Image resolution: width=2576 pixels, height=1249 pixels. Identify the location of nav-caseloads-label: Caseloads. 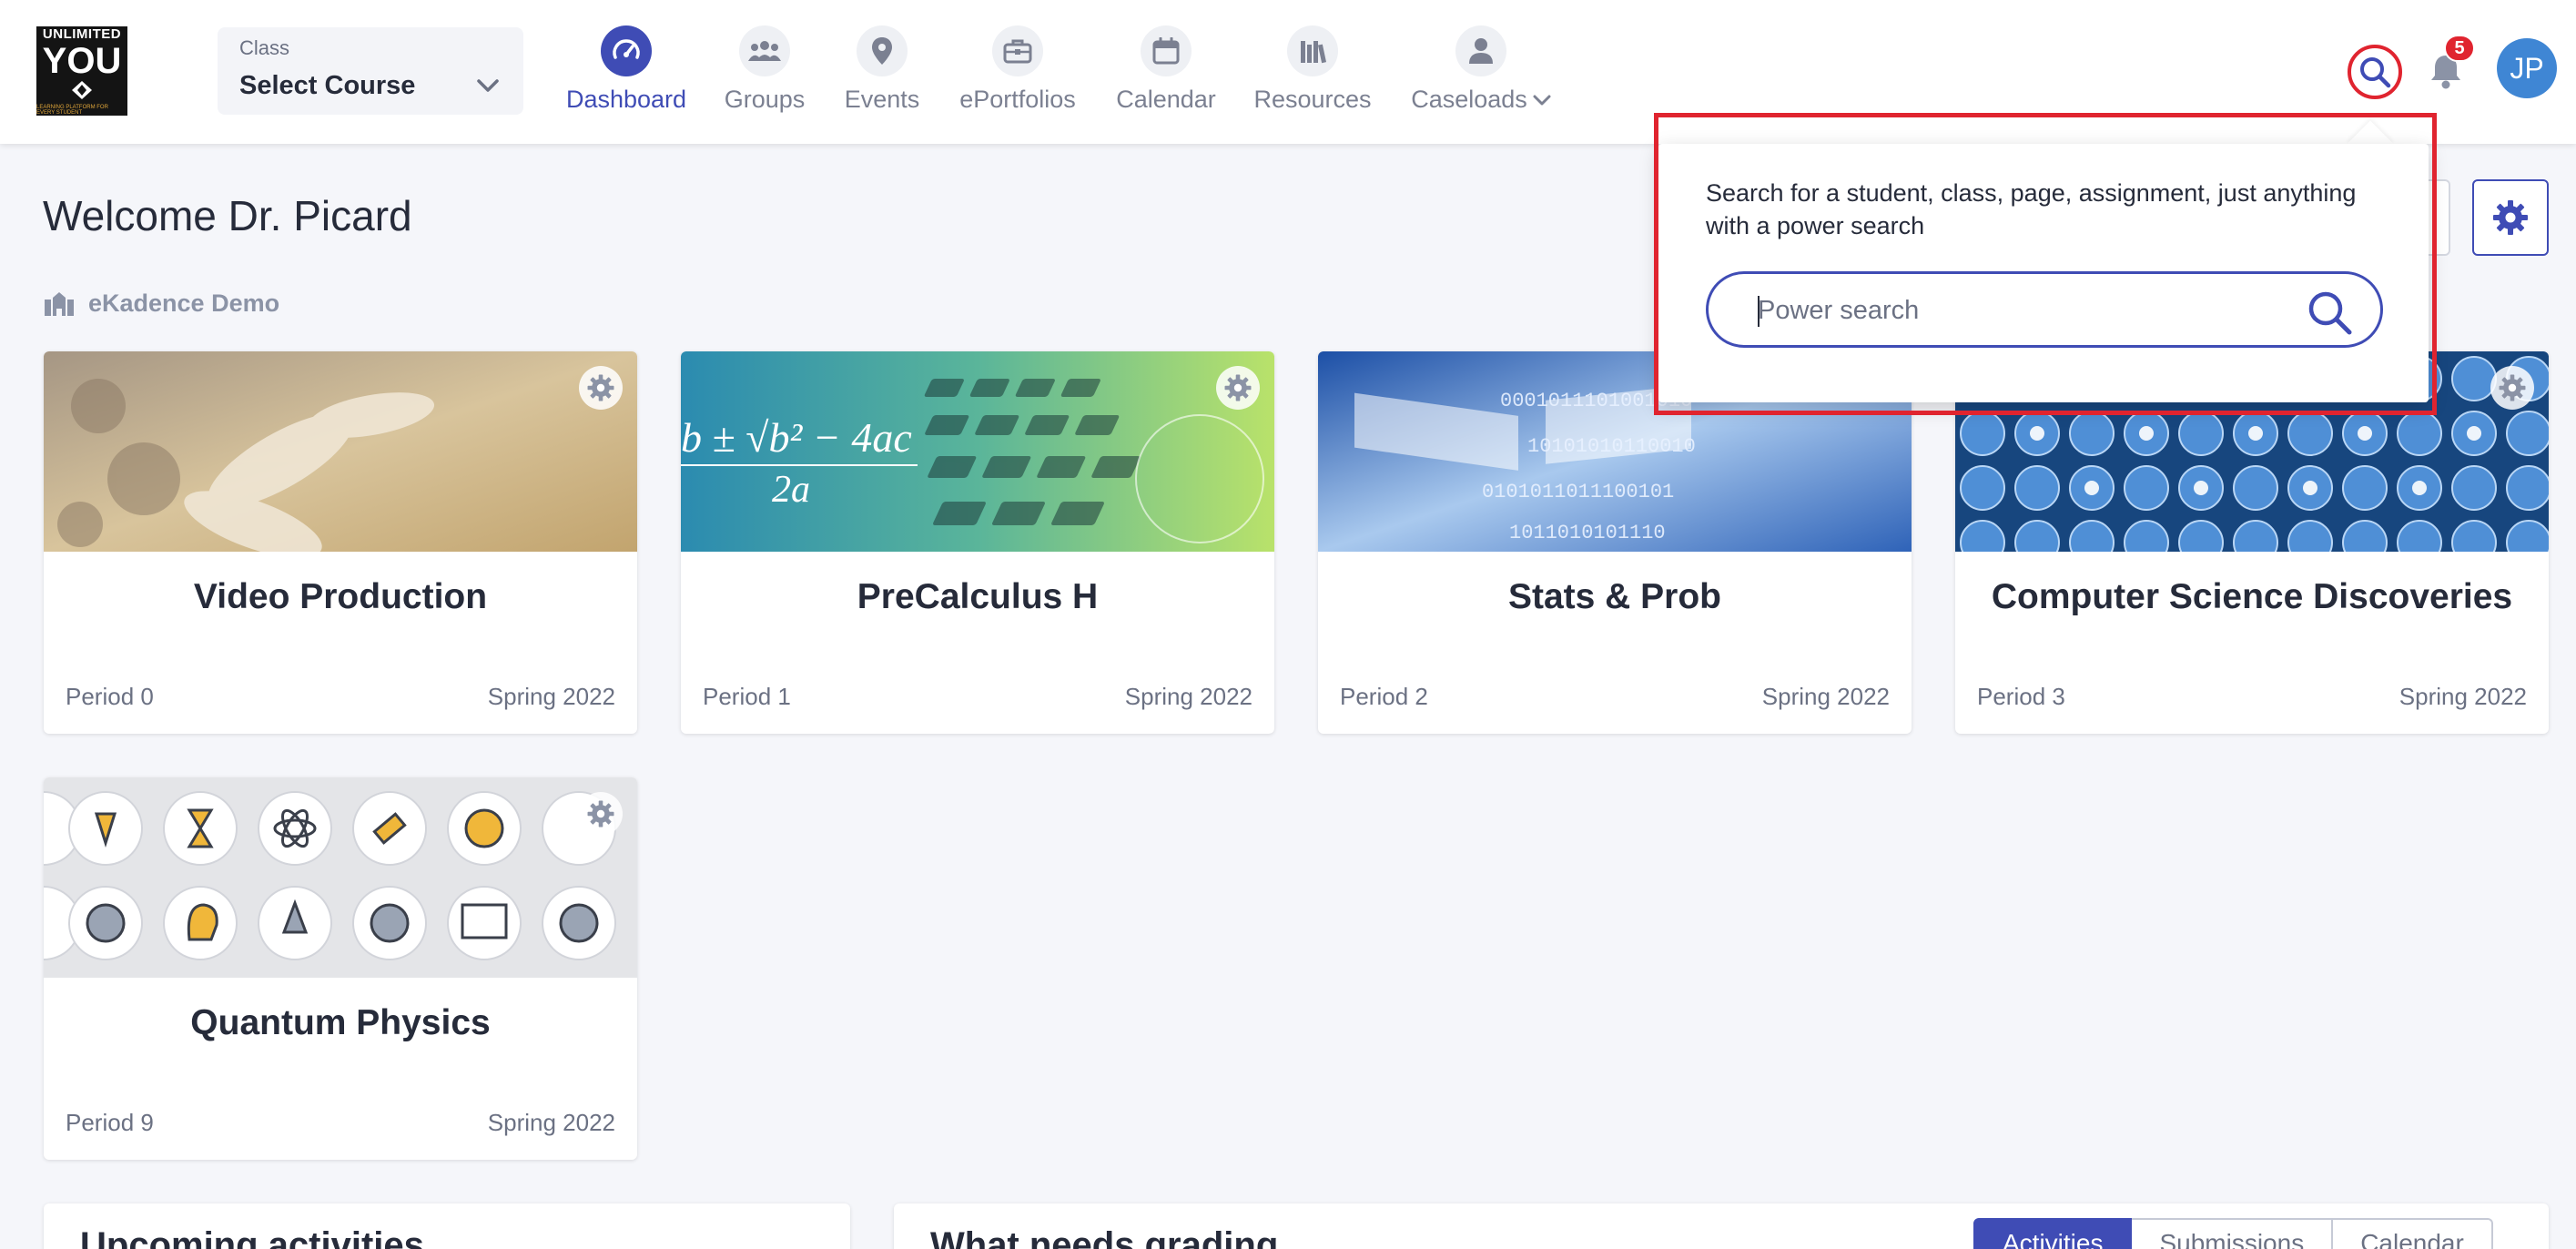
(1481, 100).